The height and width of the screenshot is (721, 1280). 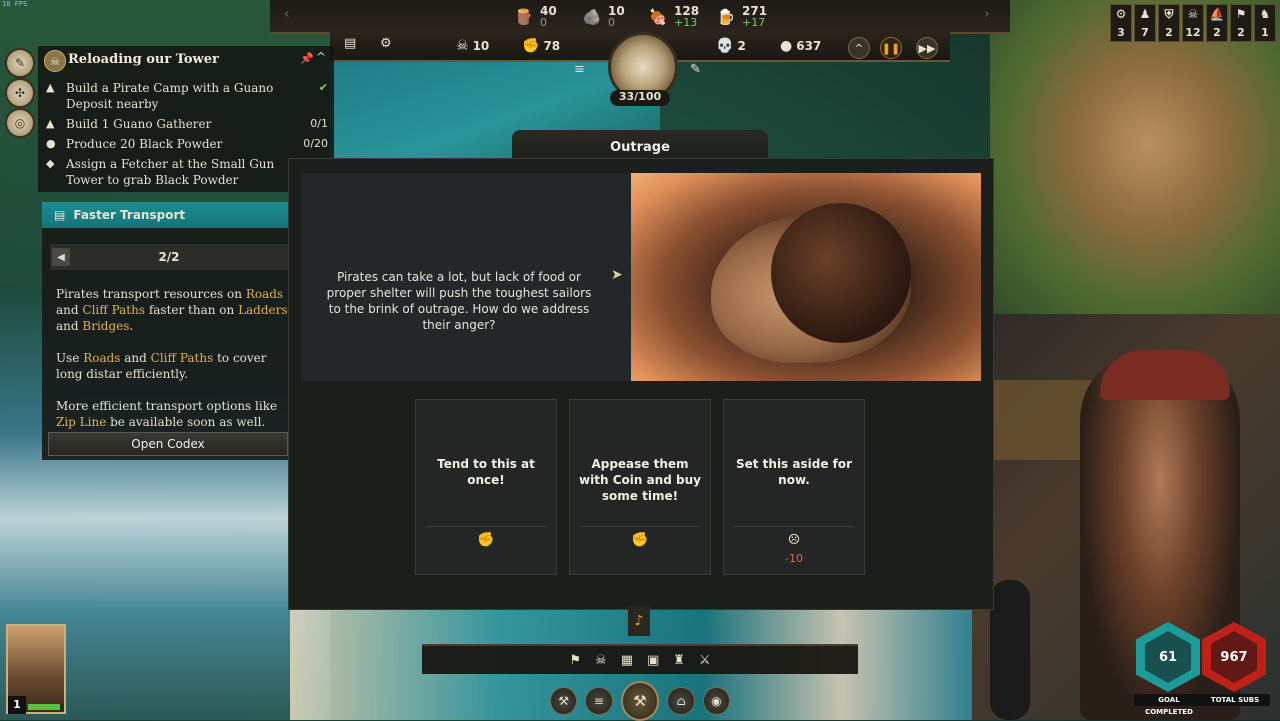 What do you see at coordinates (81, 422) in the screenshot?
I see `codex-link: Zip Line` at bounding box center [81, 422].